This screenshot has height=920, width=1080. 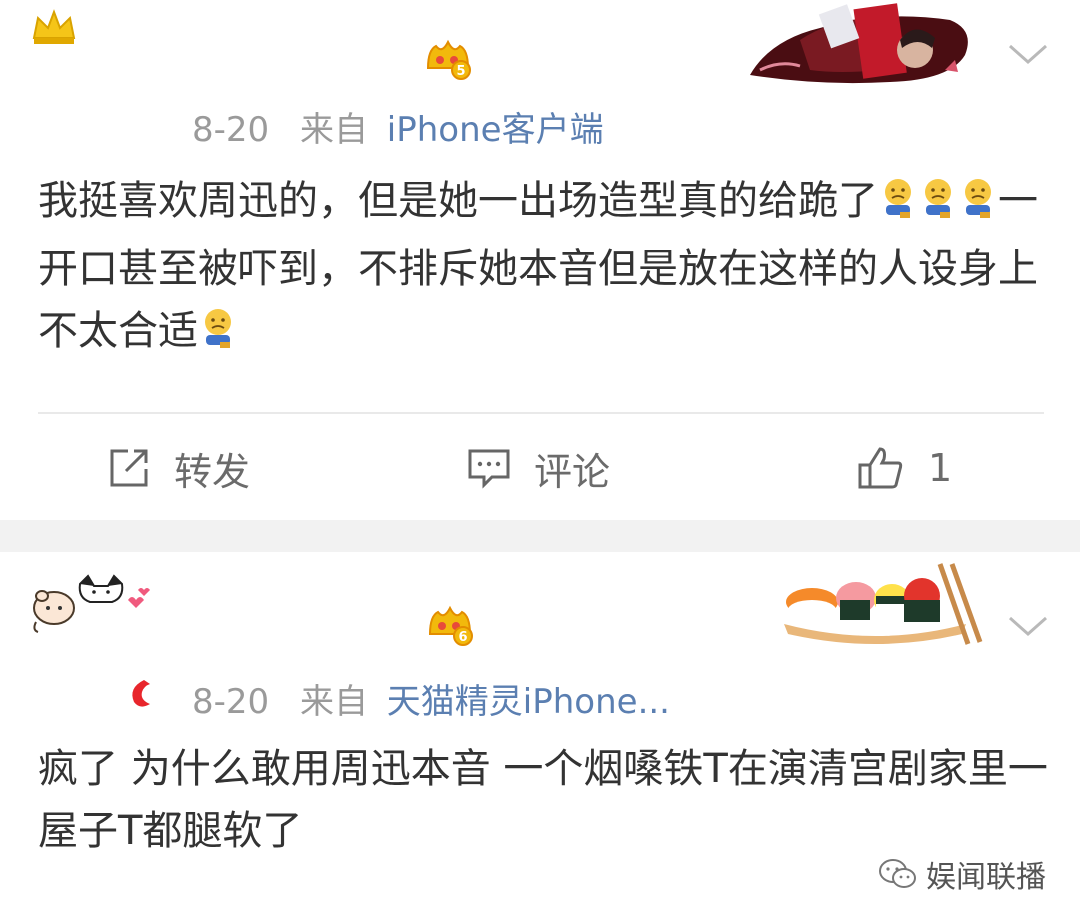 I want to click on cute-animals-sticker, so click(x=91, y=603).